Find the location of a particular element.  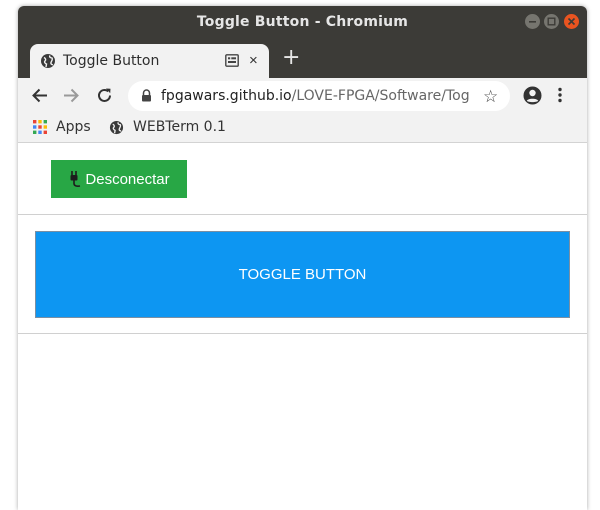

window-title: Toggle Button - Chromium is located at coordinates (302, 22).